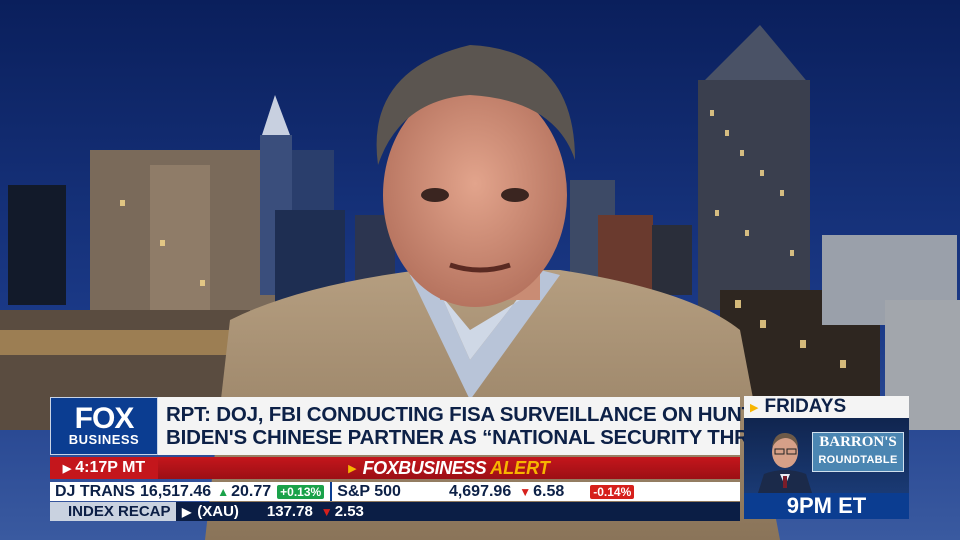 This screenshot has height=540, width=960. Describe the element at coordinates (858, 460) in the screenshot. I see `roundtable-text: ROUNDTABLE` at that location.